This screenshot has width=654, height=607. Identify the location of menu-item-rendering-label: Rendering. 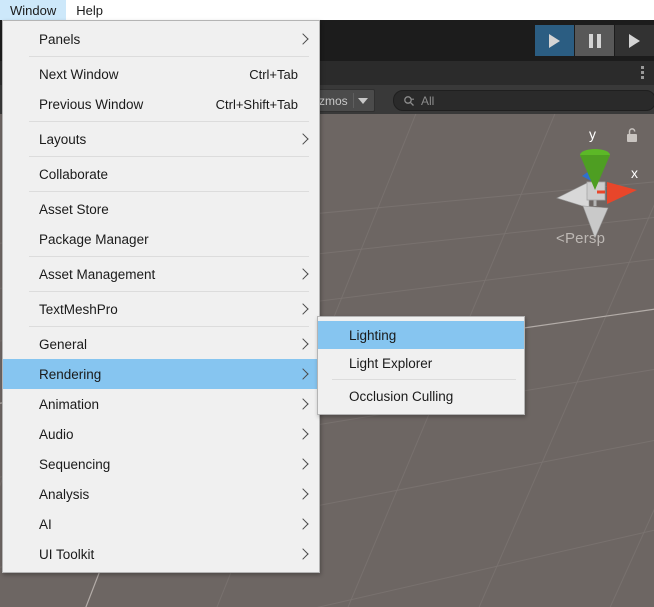
(70, 374).